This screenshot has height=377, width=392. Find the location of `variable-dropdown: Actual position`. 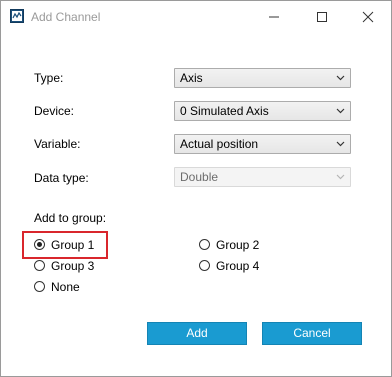

variable-dropdown: Actual position is located at coordinates (262, 144).